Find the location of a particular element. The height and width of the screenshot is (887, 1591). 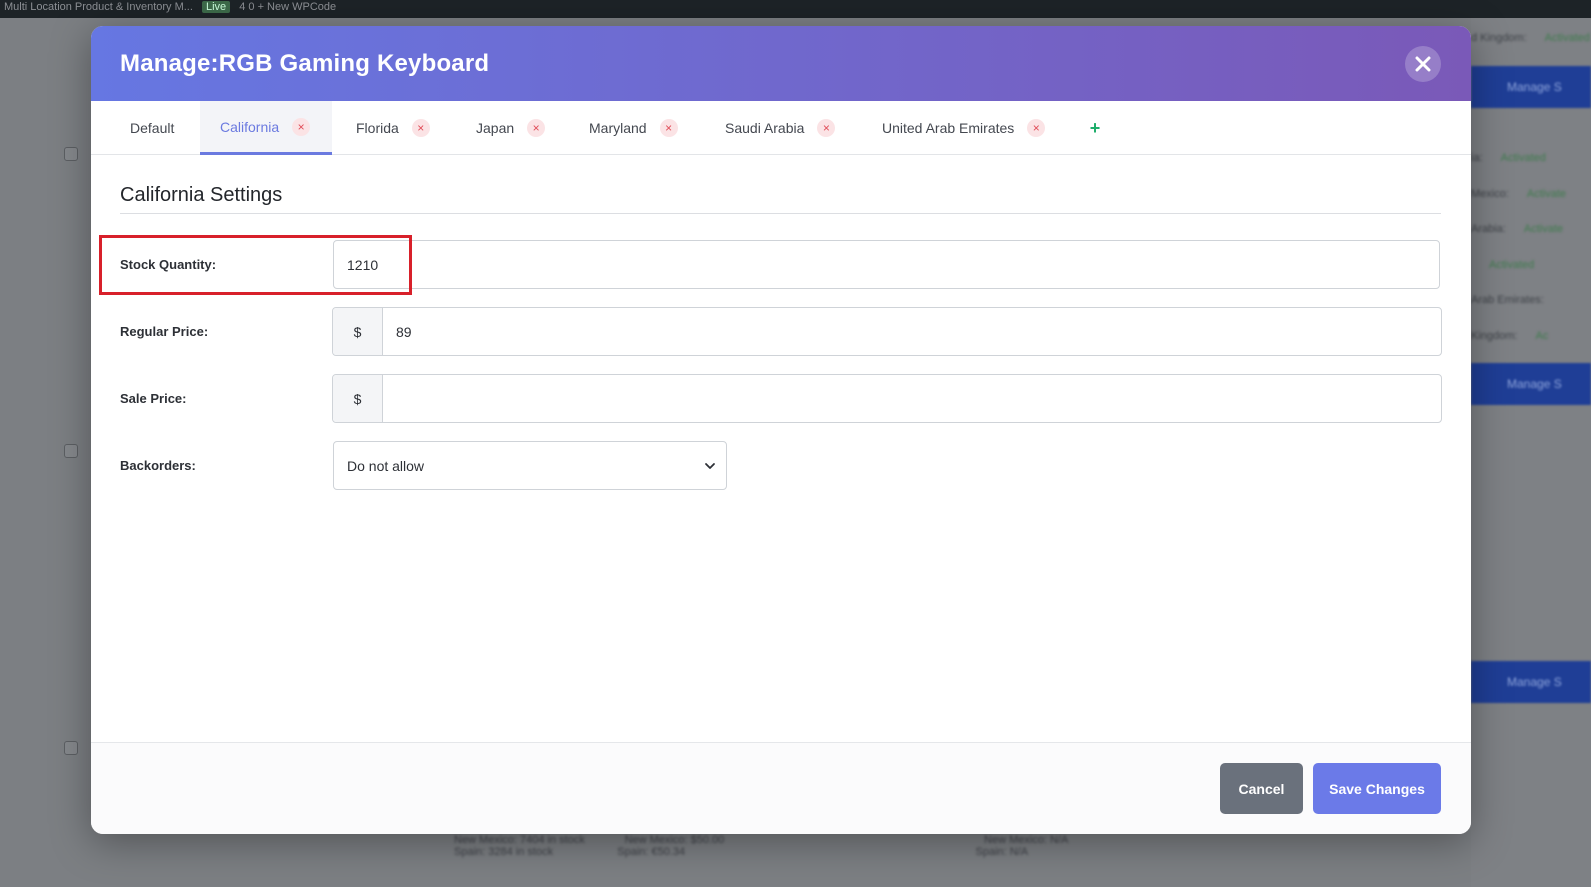

regular-price-value: 89 is located at coordinates (404, 331).